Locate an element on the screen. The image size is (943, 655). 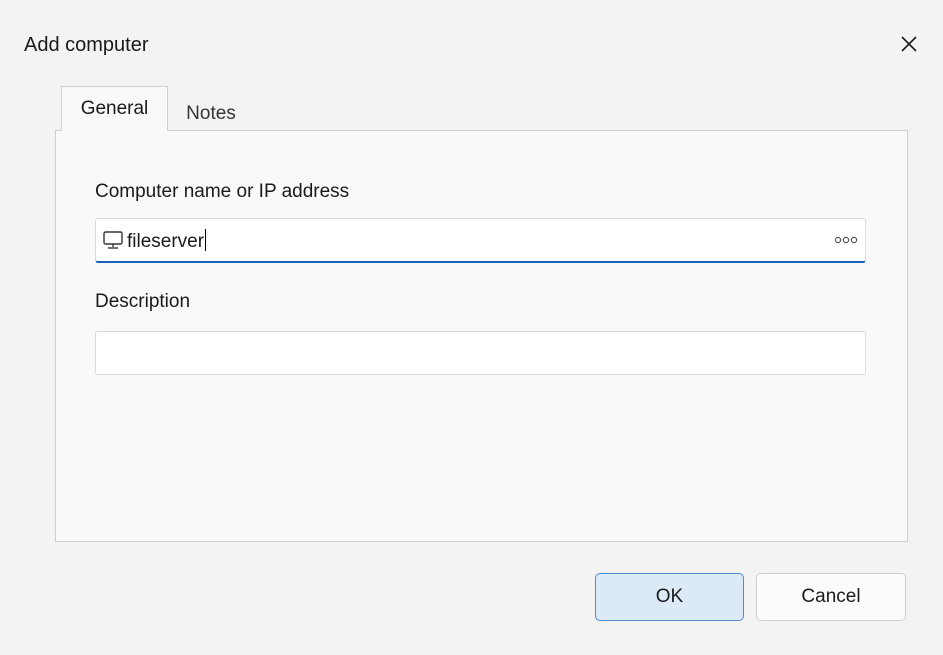
monitor-icon is located at coordinates (113, 240).